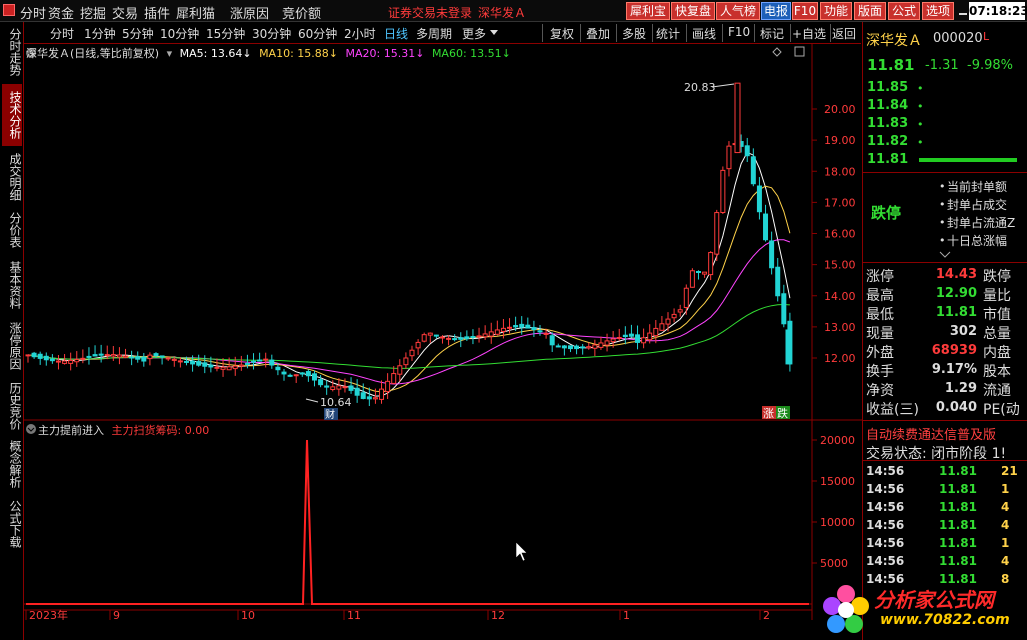  Describe the element at coordinates (179, 33) in the screenshot. I see `period-10min: 10分钟` at that location.